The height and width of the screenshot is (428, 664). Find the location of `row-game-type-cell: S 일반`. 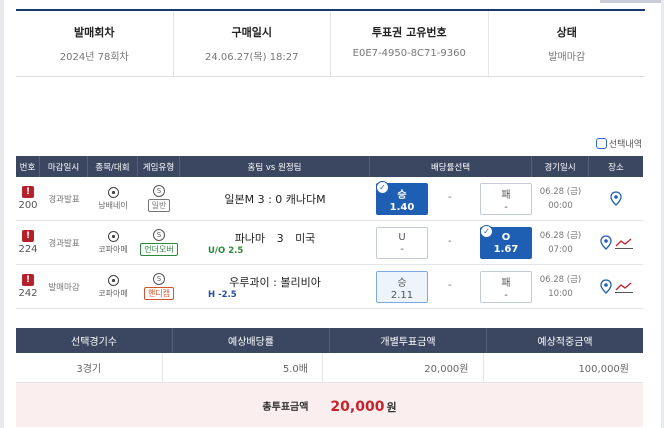

row-game-type-cell: S 일반 is located at coordinates (159, 198).